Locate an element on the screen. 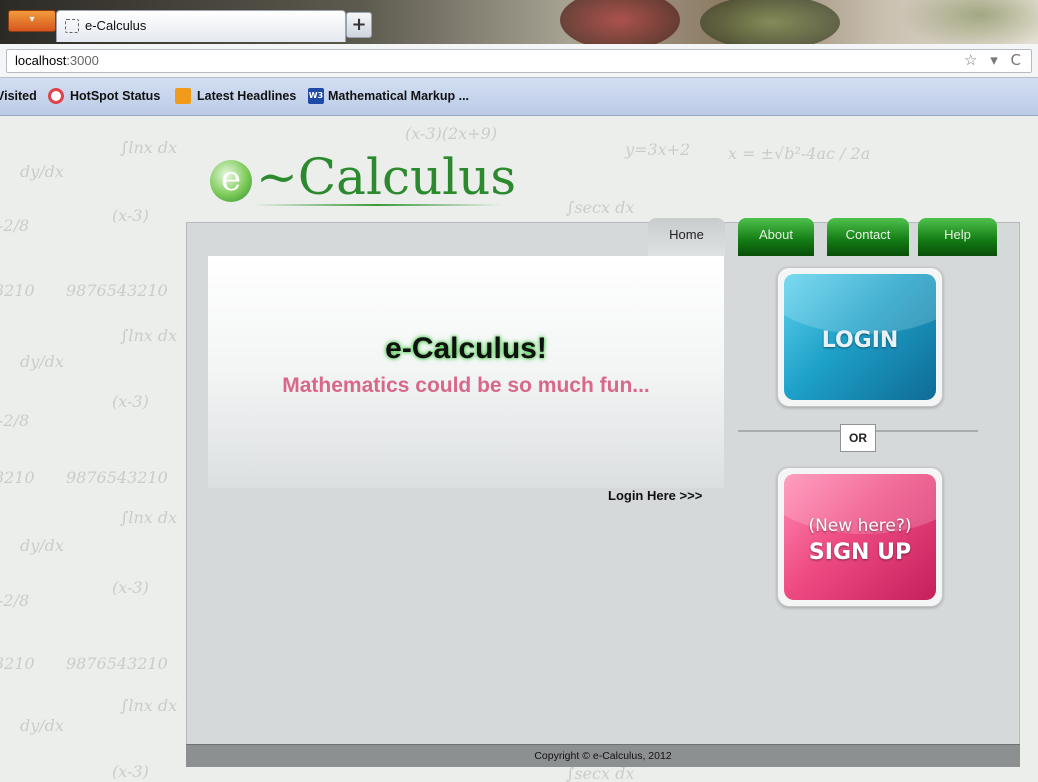  address-bar: localhost:3000 ☆ ▾ C is located at coordinates (519, 61).